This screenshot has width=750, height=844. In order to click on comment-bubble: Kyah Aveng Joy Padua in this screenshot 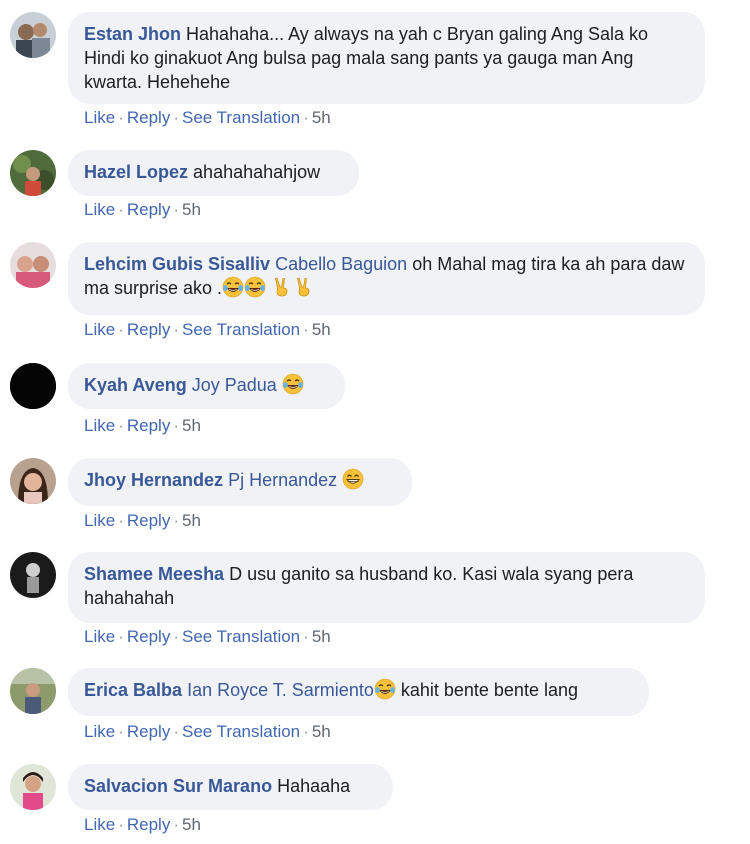, I will do `click(206, 386)`.